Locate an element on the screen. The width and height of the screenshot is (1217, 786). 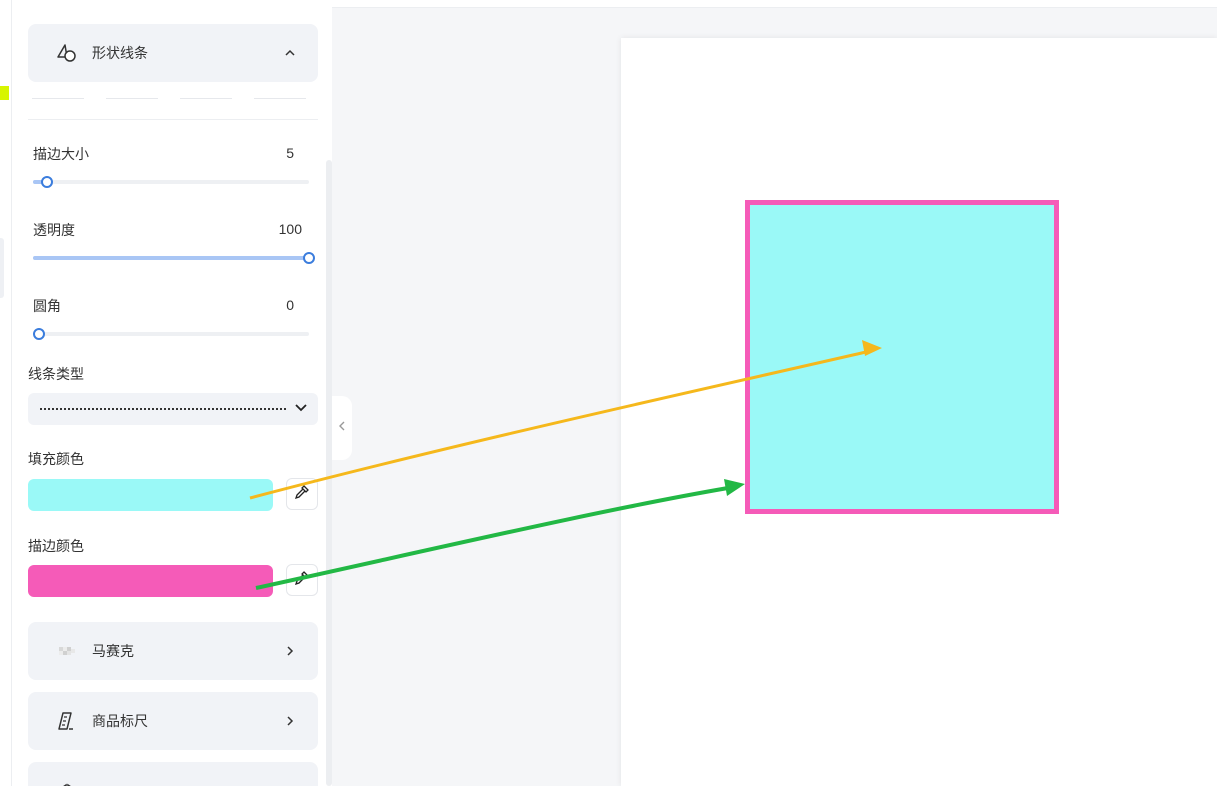
stroke-size-label: 描边大小 is located at coordinates (61, 154).